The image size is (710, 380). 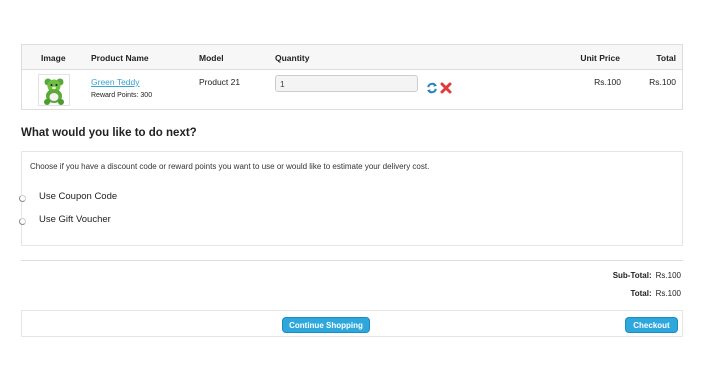 I want to click on column-header-unit-price: Unit Price, so click(x=600, y=58).